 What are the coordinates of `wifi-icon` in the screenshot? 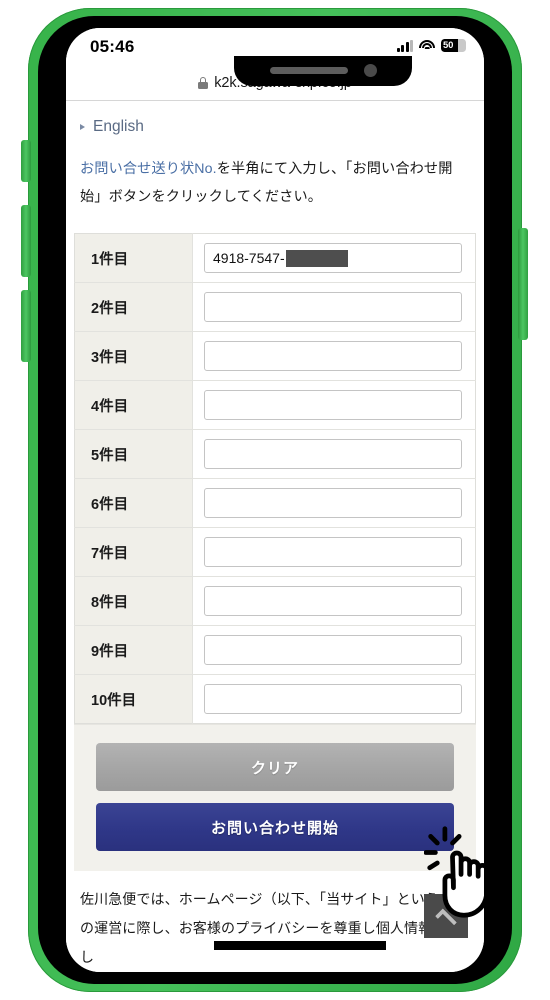 It's located at (427, 45).